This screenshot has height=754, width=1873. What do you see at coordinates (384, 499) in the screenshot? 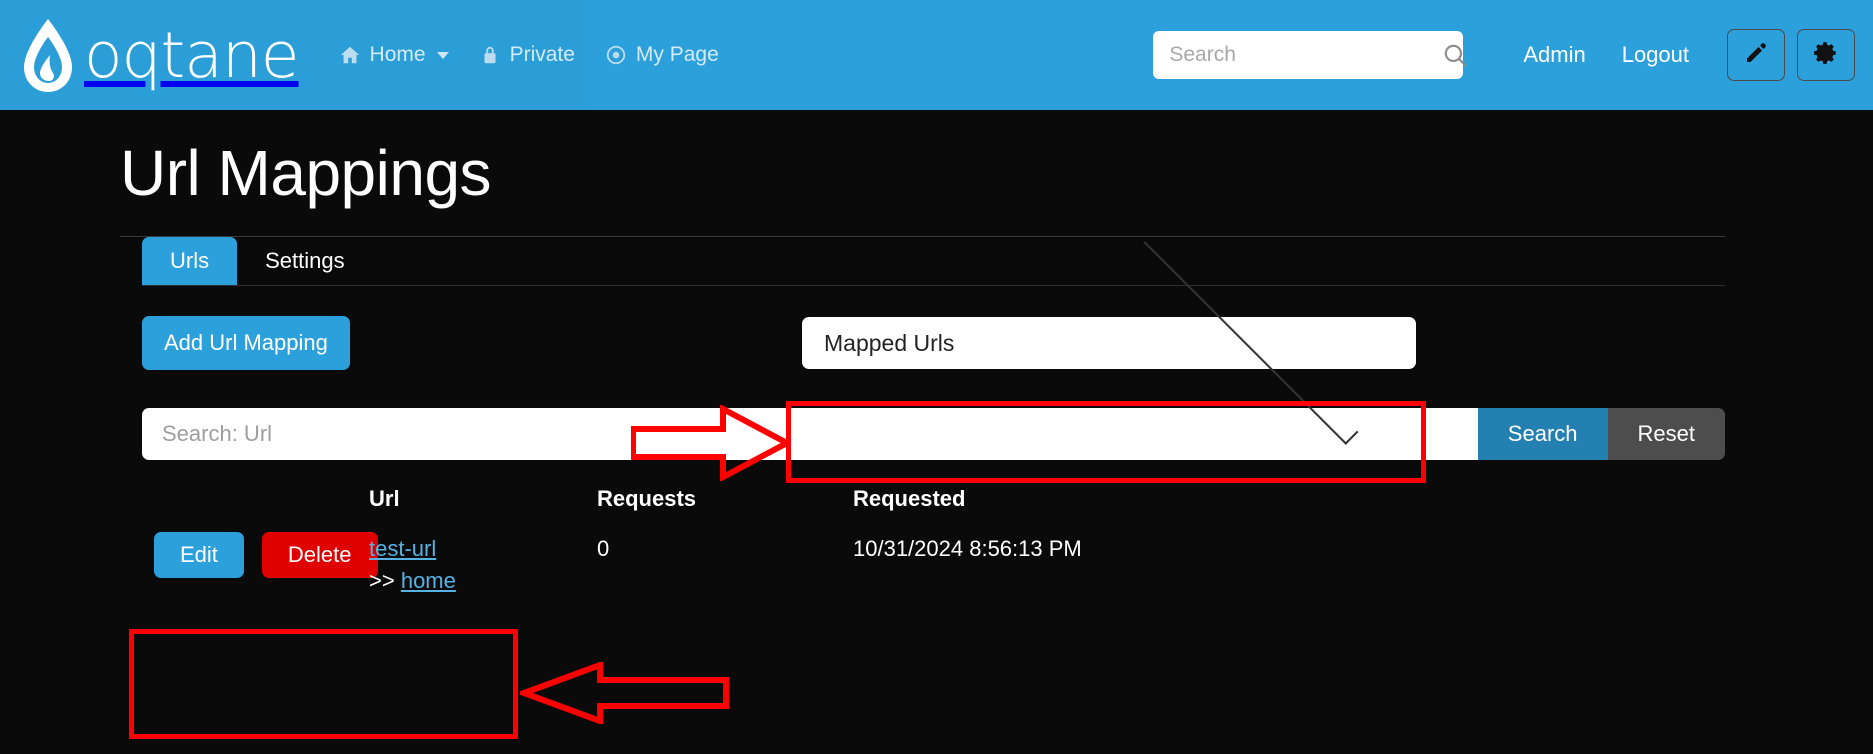
I see `column-header-url: Url` at bounding box center [384, 499].